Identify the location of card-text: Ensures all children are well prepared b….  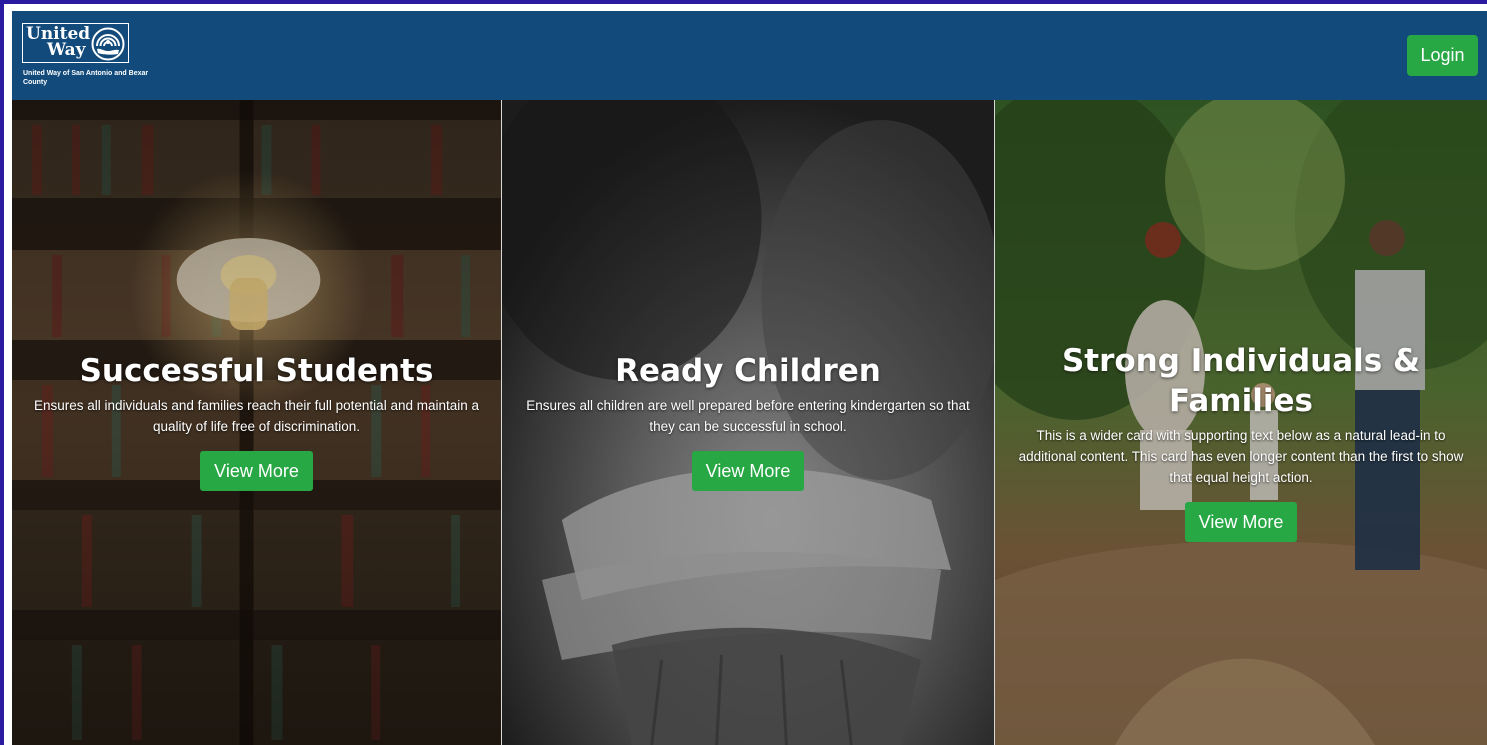
(748, 416).